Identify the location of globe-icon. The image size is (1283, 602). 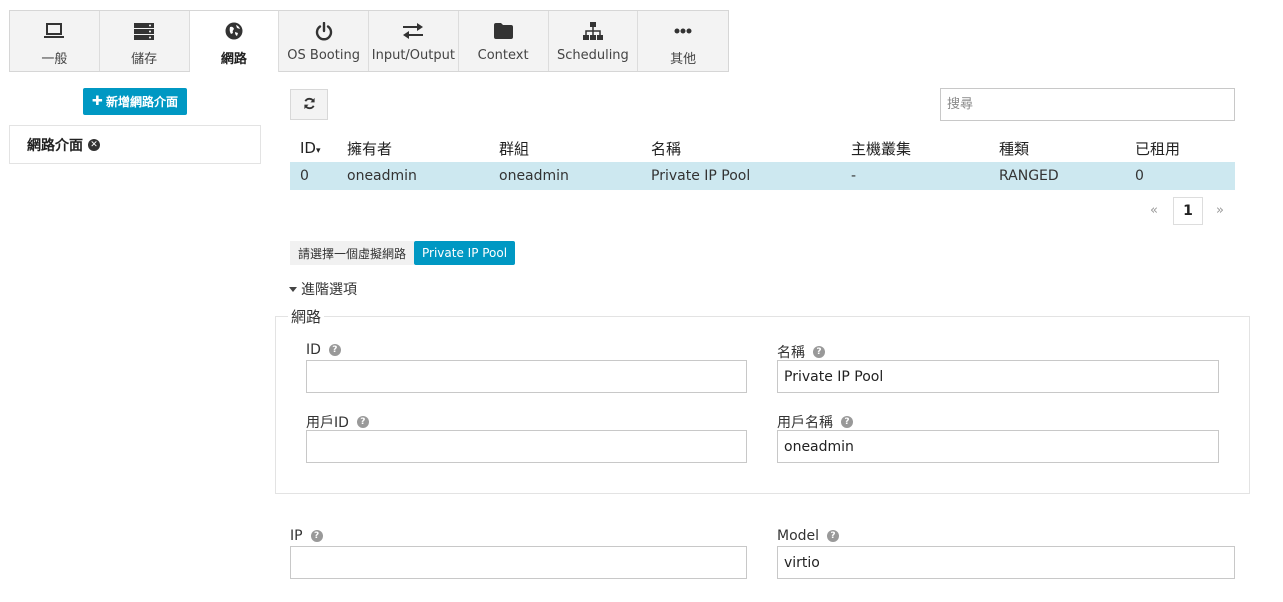
(234, 31).